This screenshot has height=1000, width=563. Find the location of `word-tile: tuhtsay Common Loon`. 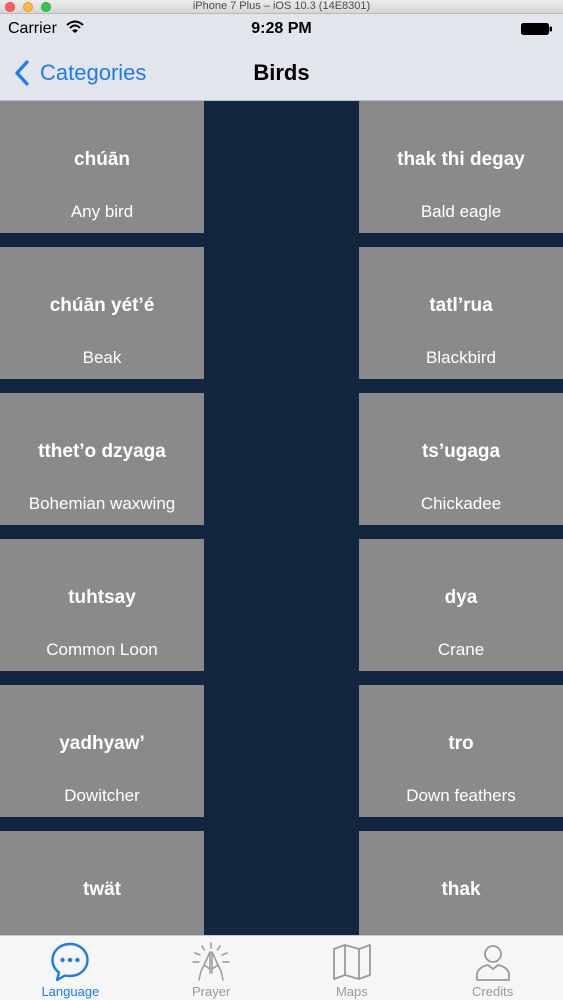

word-tile: tuhtsay Common Loon is located at coordinates (102, 605).